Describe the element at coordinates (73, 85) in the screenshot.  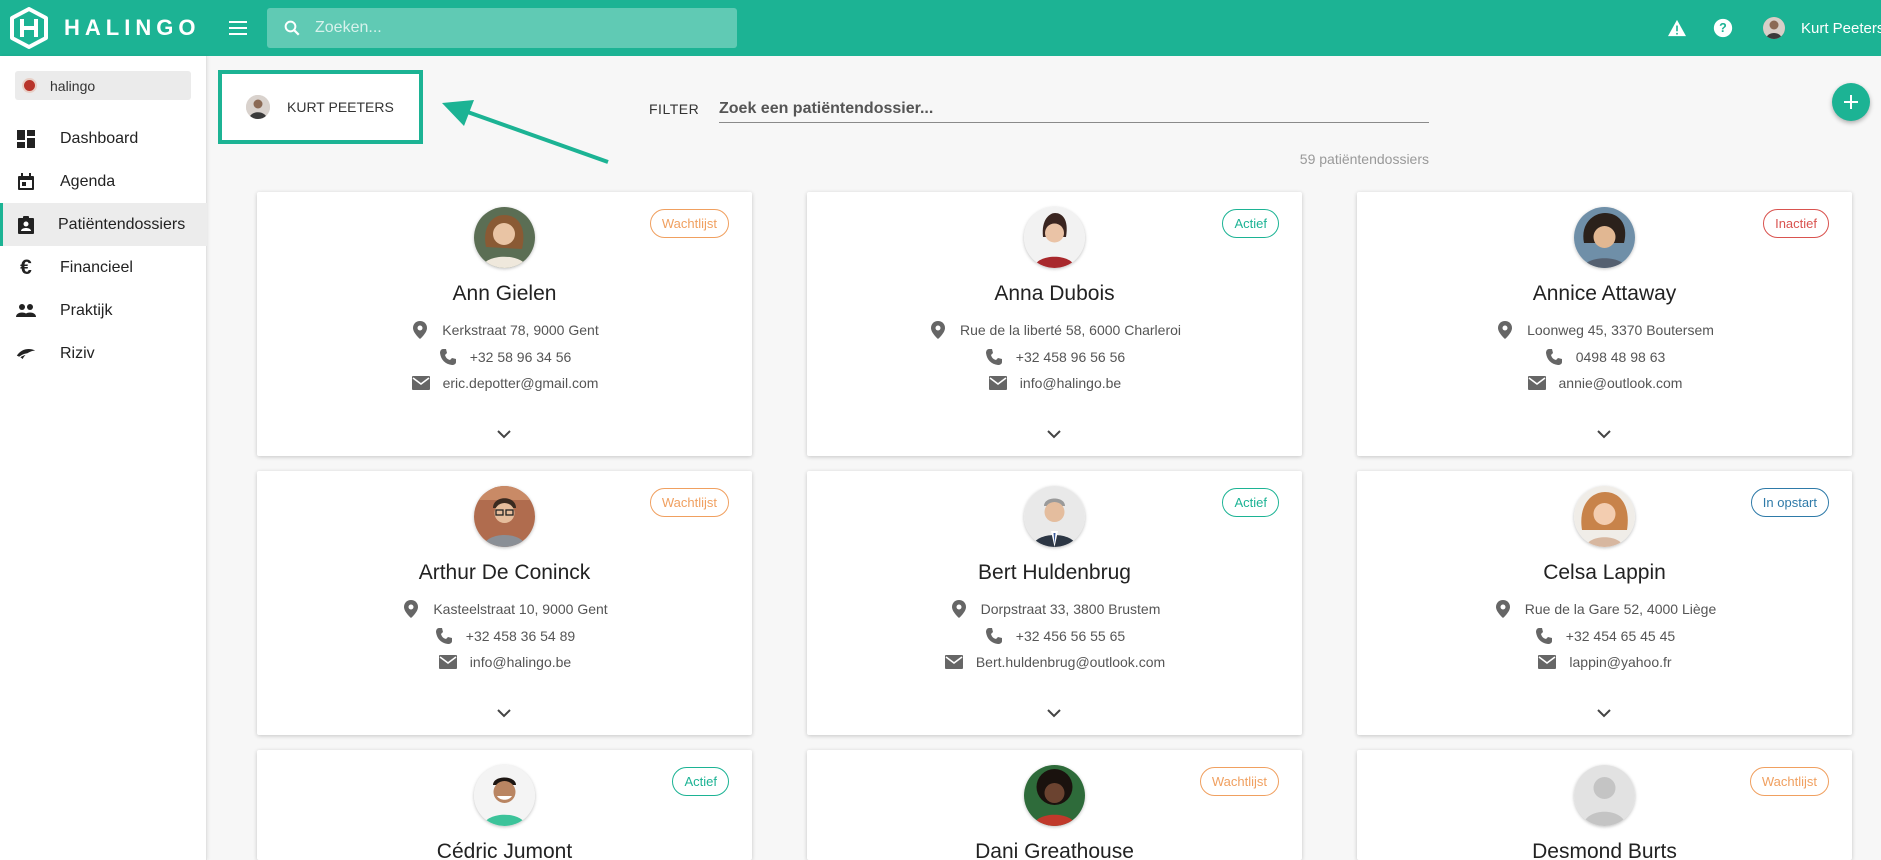
I see `organization-name: halingo` at that location.